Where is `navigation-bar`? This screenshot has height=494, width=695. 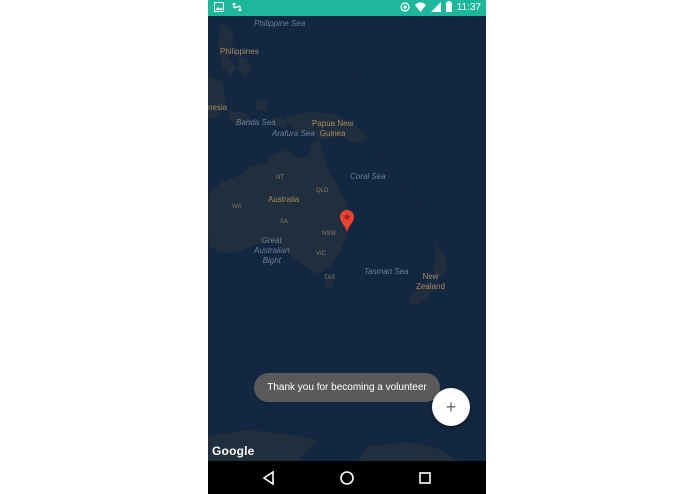
navigation-bar is located at coordinates (347, 477).